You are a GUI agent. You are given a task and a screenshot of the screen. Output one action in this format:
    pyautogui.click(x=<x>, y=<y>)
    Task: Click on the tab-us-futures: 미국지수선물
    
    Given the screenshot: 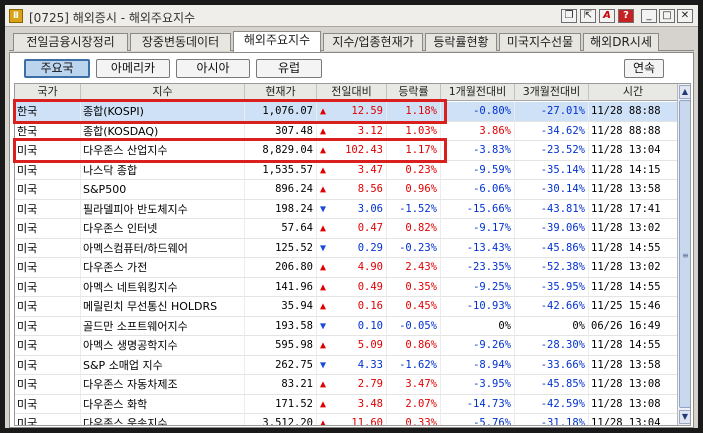 What is the action you would take?
    pyautogui.click(x=540, y=42)
    